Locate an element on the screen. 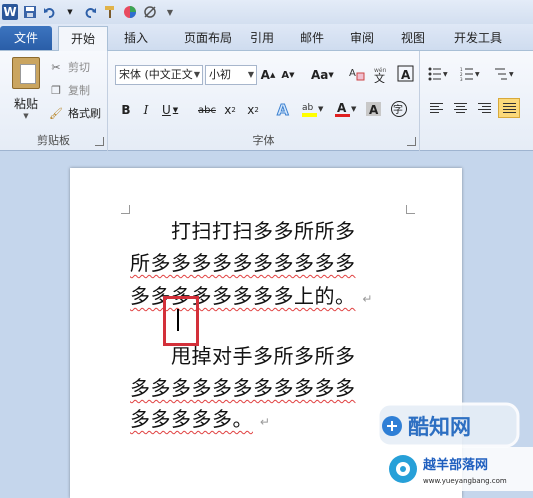  dropdown-arrow-icon: ▼ is located at coordinates (70, 12).